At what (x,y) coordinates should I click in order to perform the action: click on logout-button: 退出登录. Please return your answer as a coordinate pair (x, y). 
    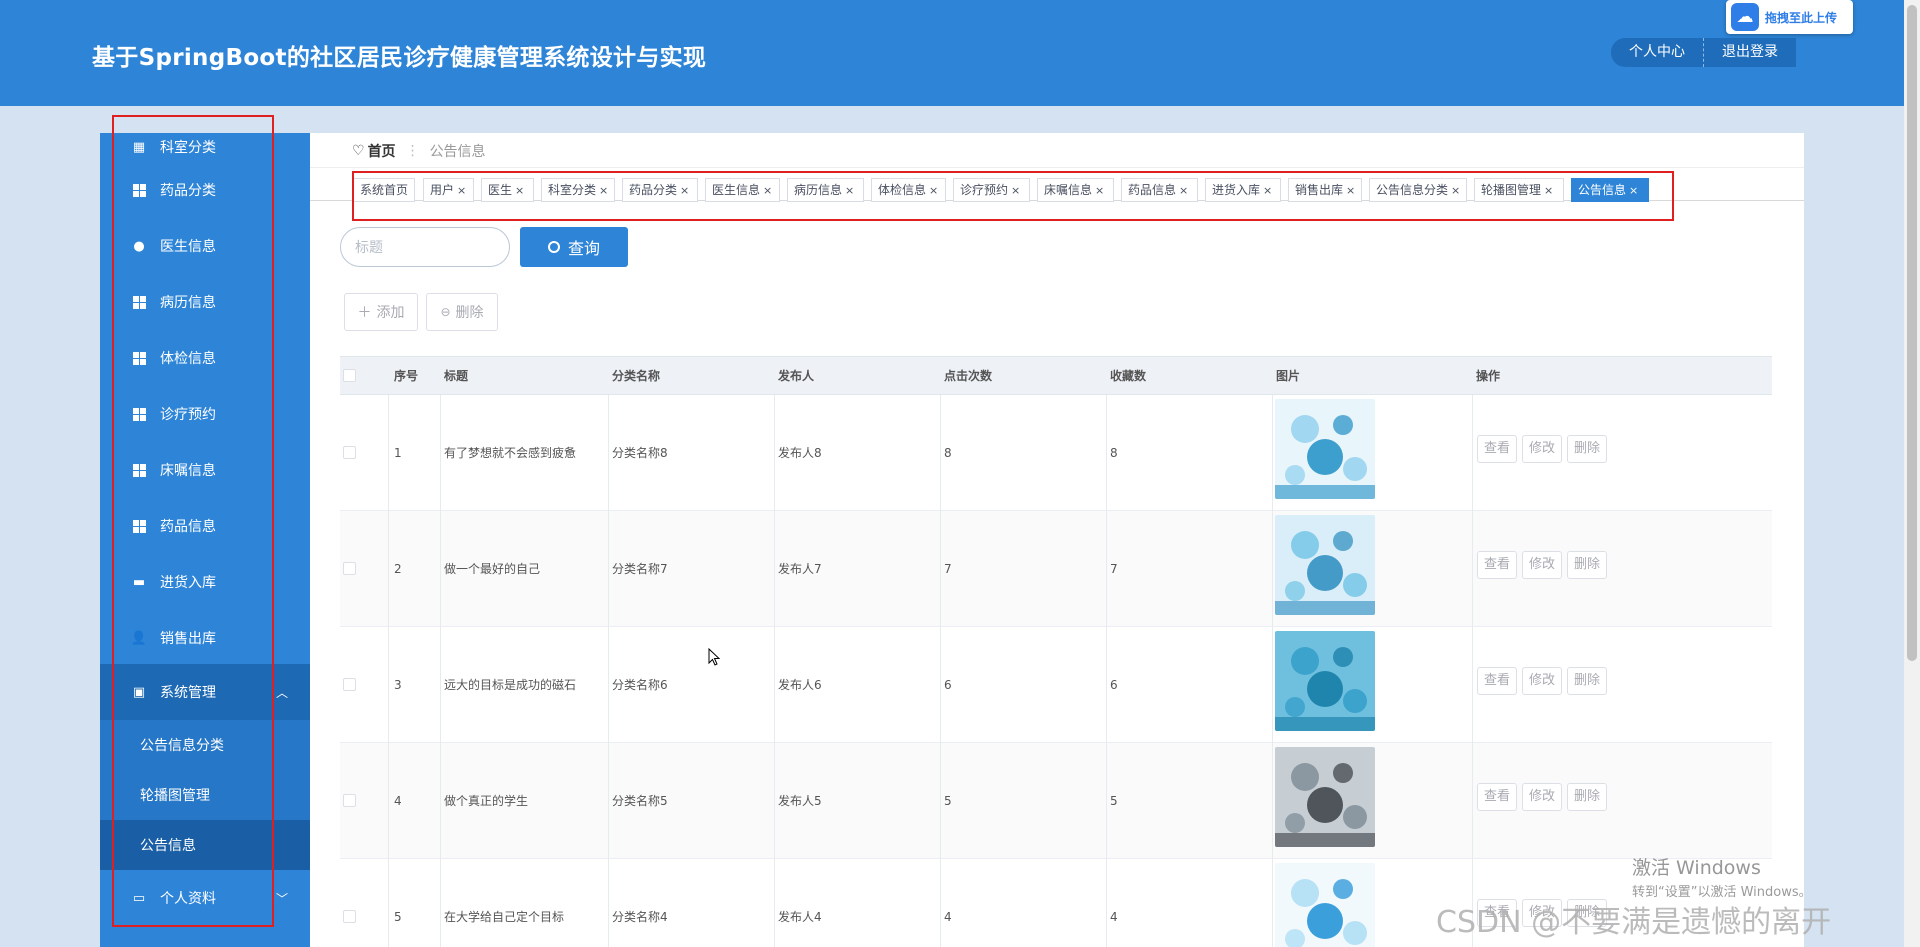
    Looking at the image, I should click on (1749, 52).